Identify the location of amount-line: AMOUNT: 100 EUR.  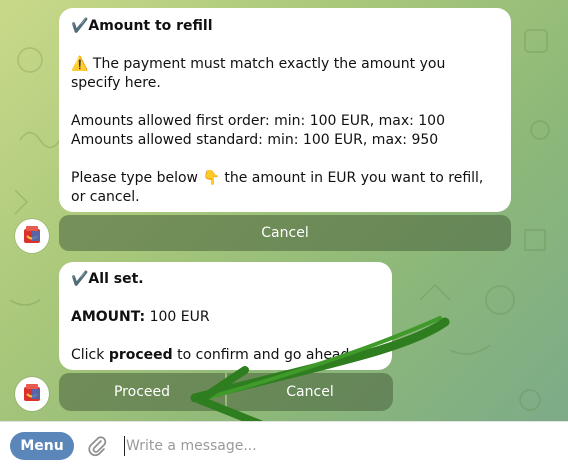
(225, 317).